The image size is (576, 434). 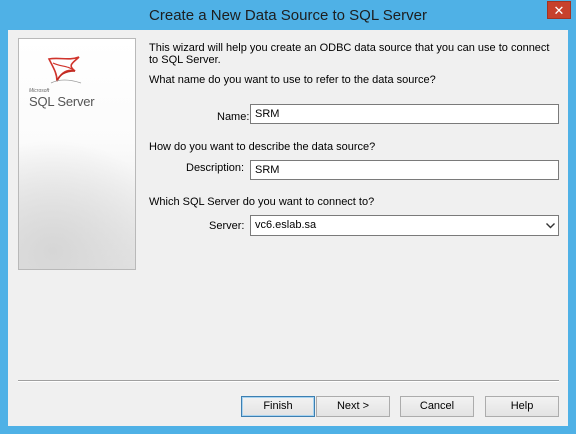 I want to click on close-icon: ✕, so click(x=559, y=10).